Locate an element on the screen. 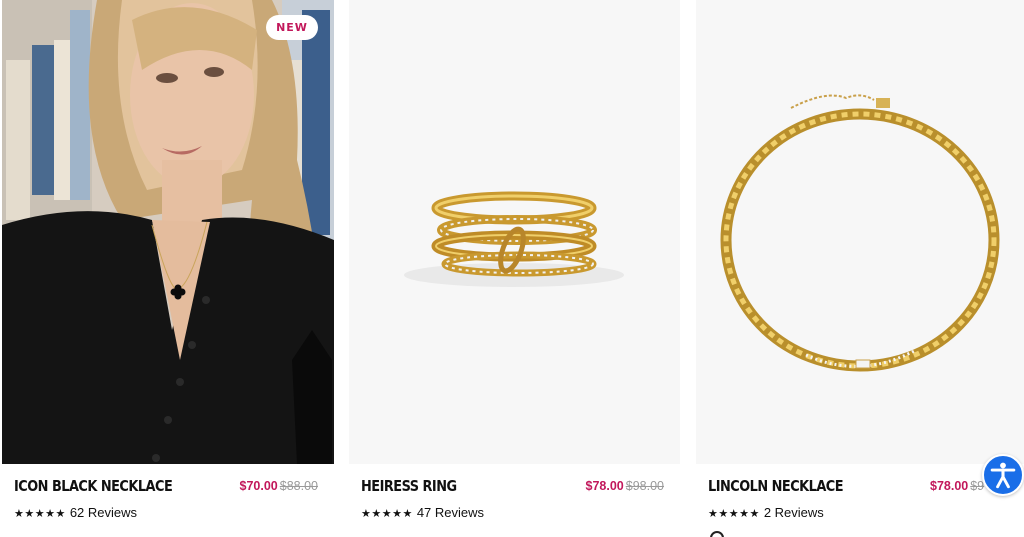 The height and width of the screenshot is (537, 1024). price: $78.00 $98.00 is located at coordinates (625, 486).